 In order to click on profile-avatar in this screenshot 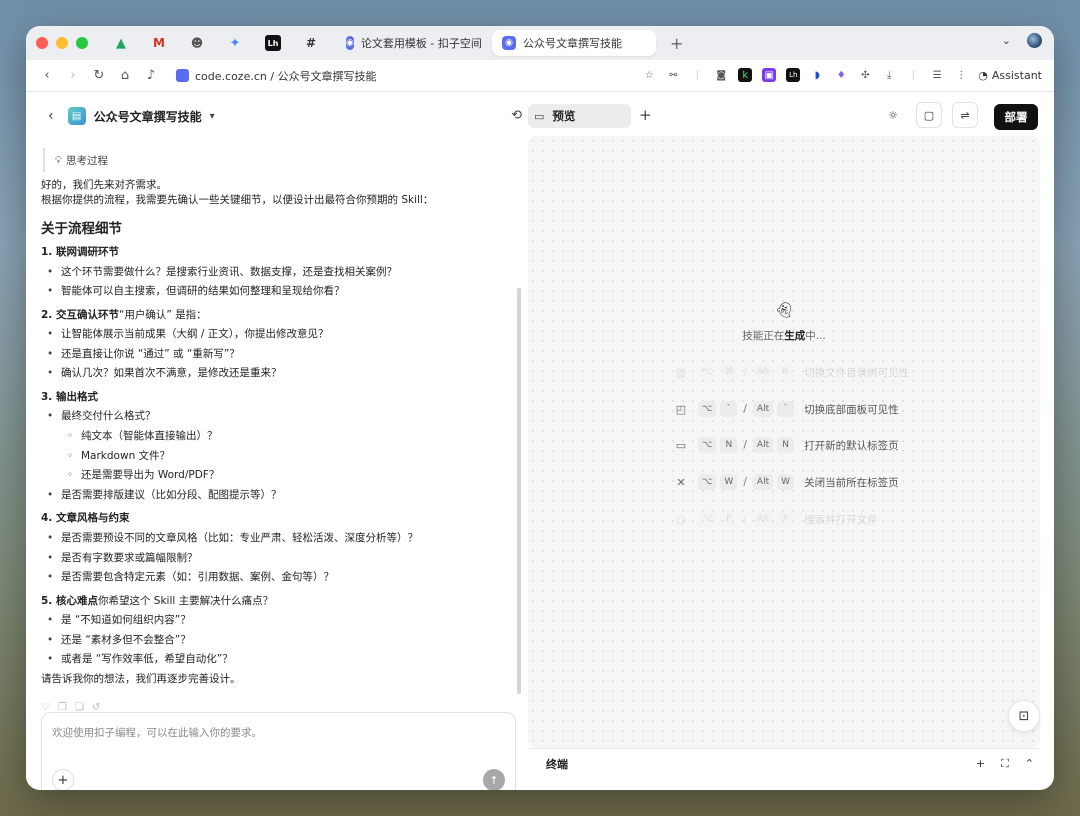, I will do `click(1034, 40)`.